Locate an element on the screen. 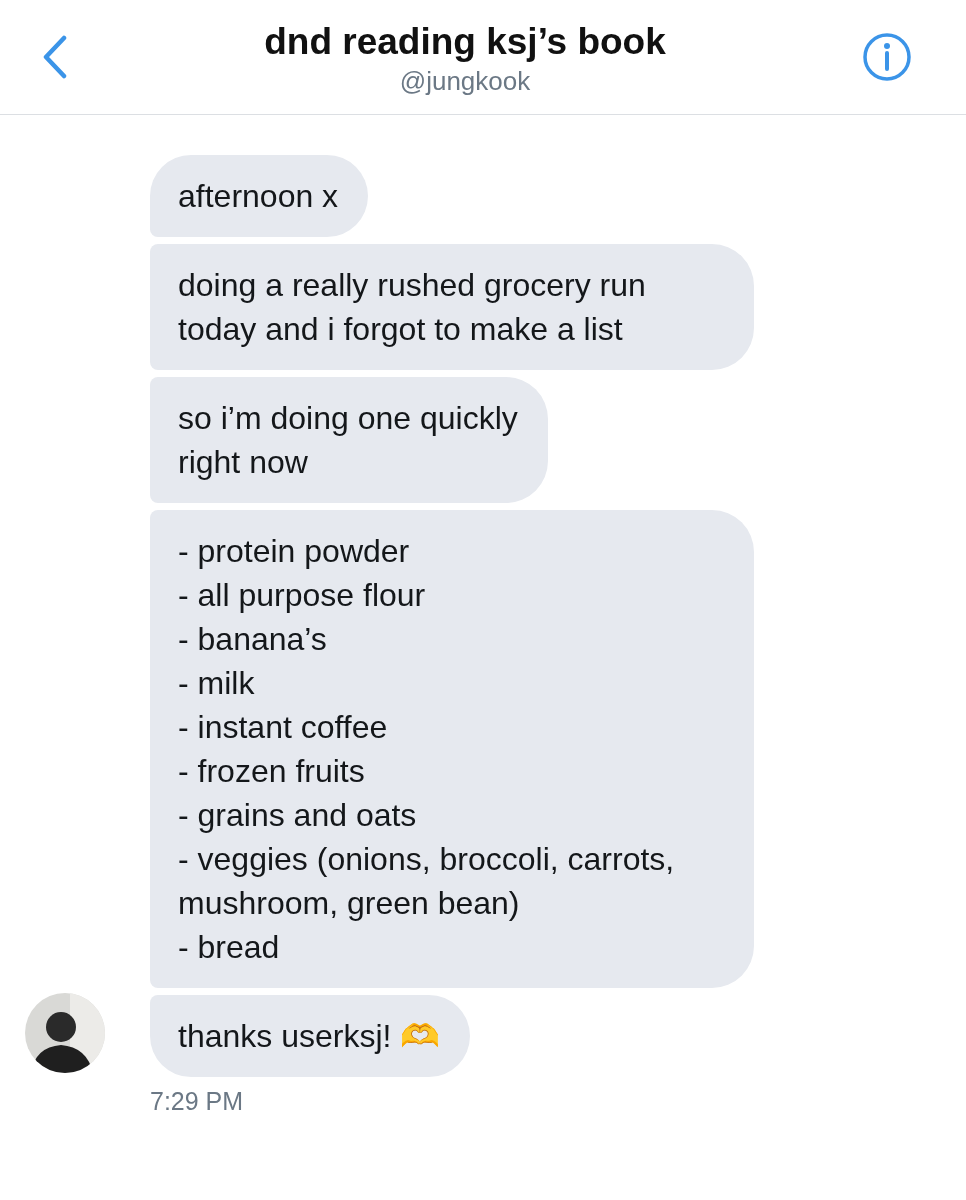  message-bubble: afternoon x is located at coordinates (259, 196).